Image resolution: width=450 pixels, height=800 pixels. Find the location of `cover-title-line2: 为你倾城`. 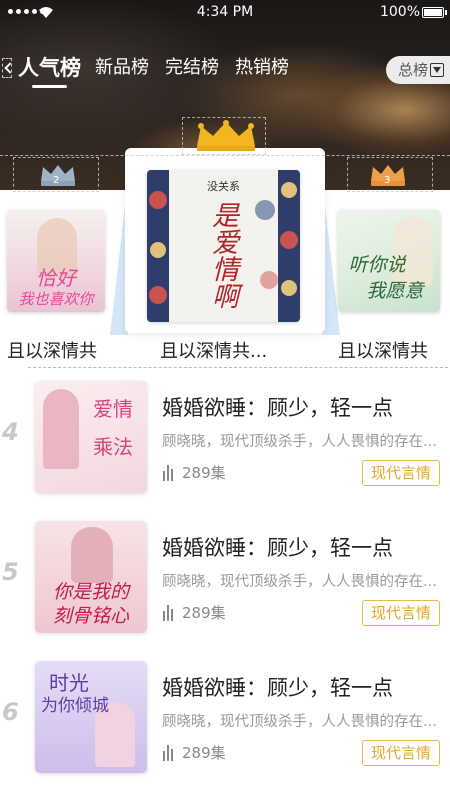

cover-title-line2: 为你倾城 is located at coordinates (75, 706).